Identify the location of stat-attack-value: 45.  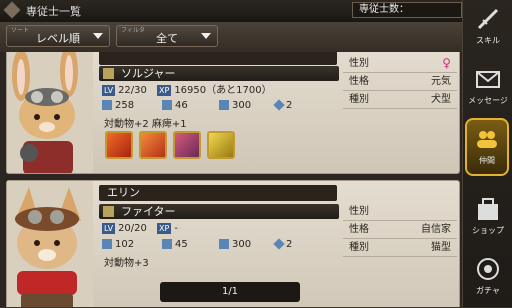
(181, 244).